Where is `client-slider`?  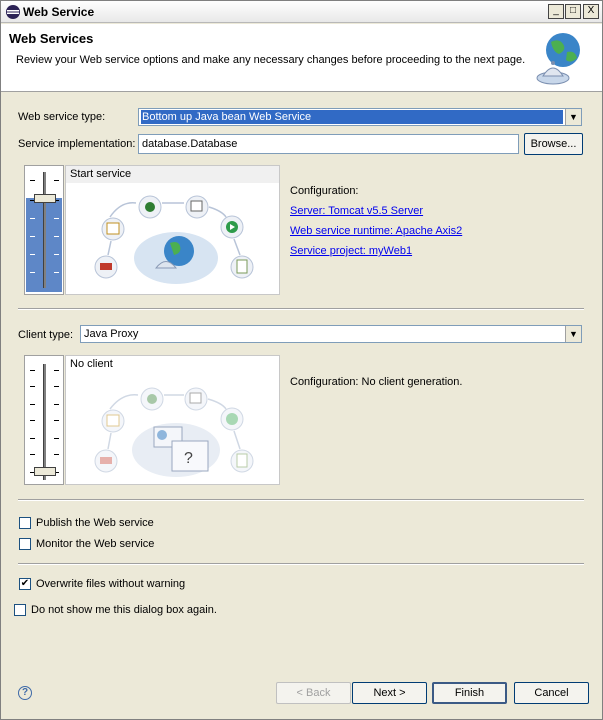 client-slider is located at coordinates (44, 420).